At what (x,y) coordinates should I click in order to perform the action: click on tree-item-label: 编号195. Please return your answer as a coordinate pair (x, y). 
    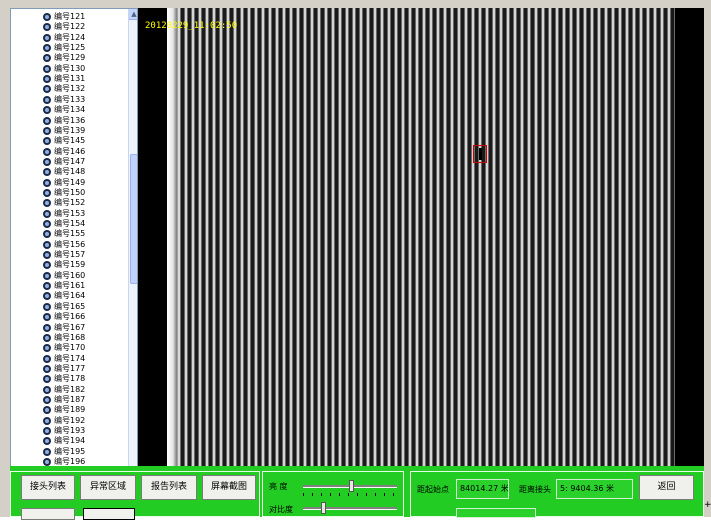
    Looking at the image, I should click on (70, 451).